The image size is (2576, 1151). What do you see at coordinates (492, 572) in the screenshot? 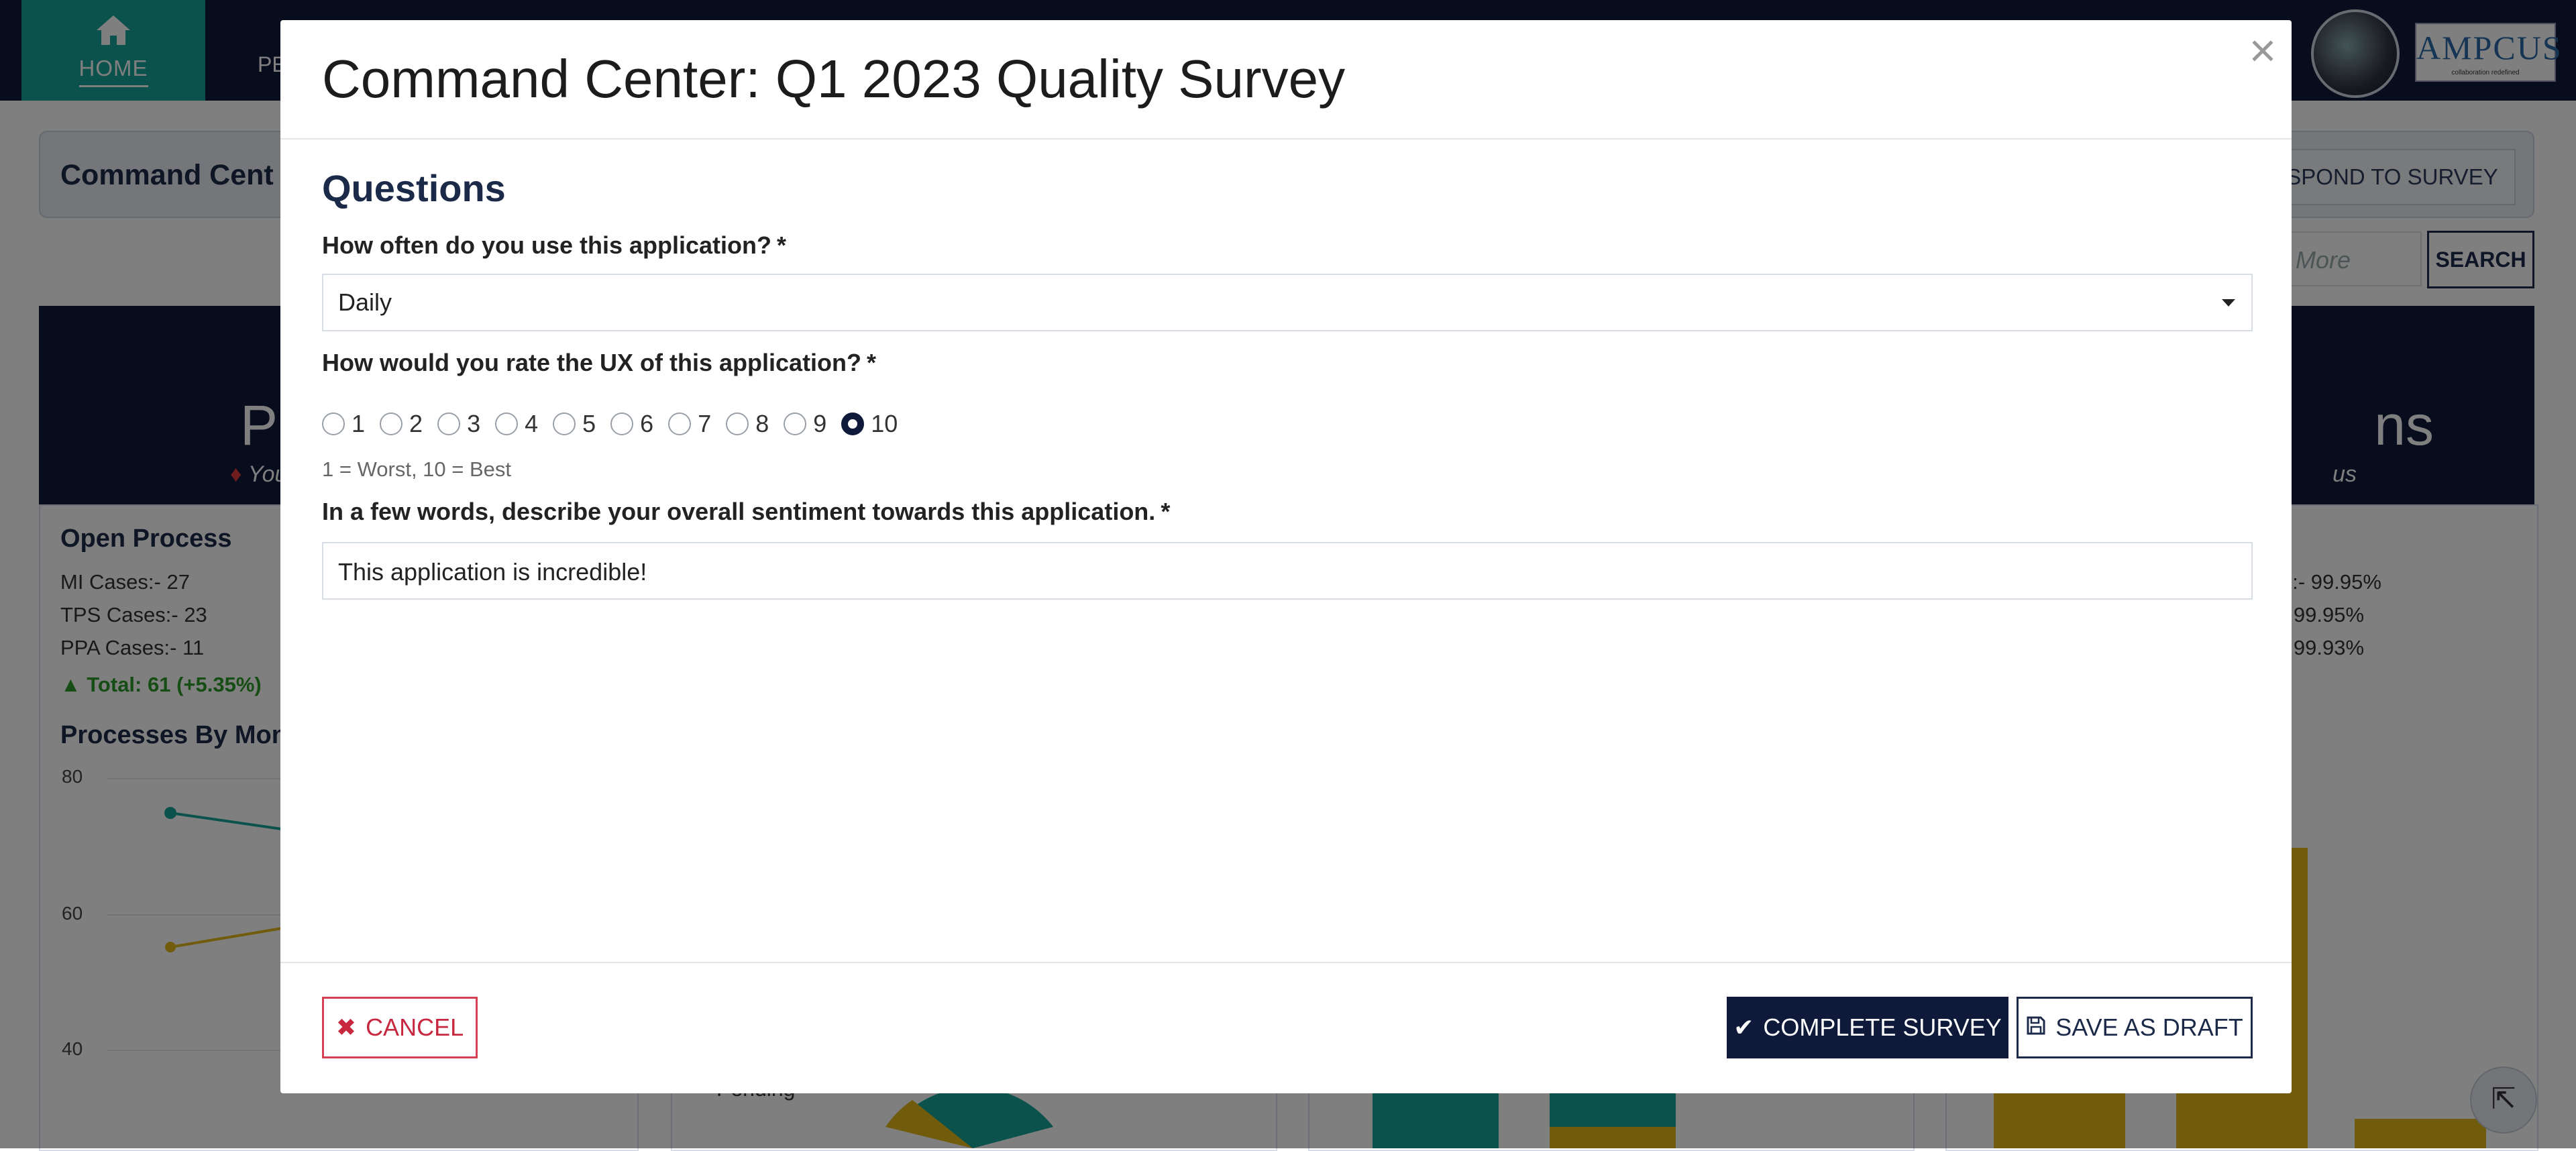
I see `sentiment-input-value: This application is incredible!` at bounding box center [492, 572].